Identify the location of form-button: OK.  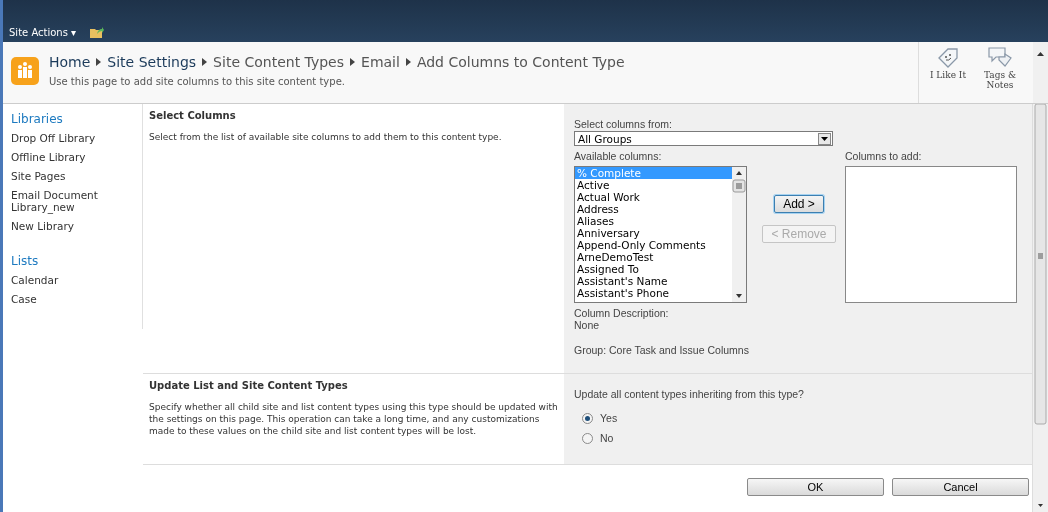
(815, 487).